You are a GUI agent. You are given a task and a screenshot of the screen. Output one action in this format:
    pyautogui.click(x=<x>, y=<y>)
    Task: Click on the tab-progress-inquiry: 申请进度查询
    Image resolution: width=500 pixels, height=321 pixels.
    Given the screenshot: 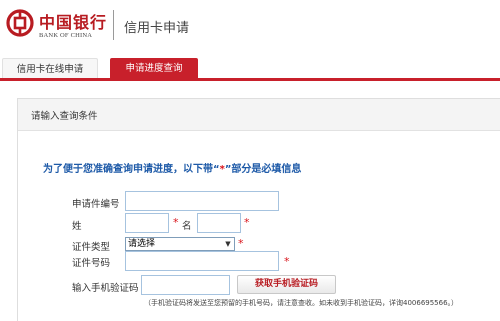 What is the action you would take?
    pyautogui.click(x=154, y=69)
    